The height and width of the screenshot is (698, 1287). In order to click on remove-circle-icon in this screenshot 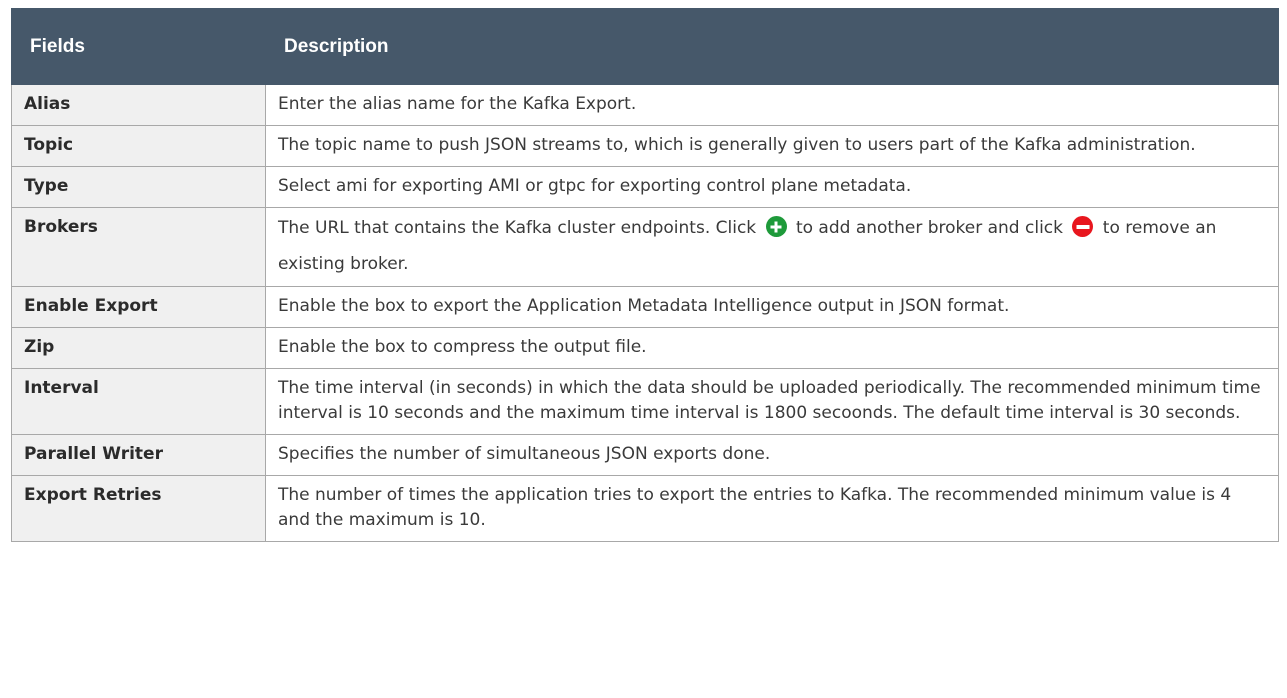, I will do `click(1083, 226)`.